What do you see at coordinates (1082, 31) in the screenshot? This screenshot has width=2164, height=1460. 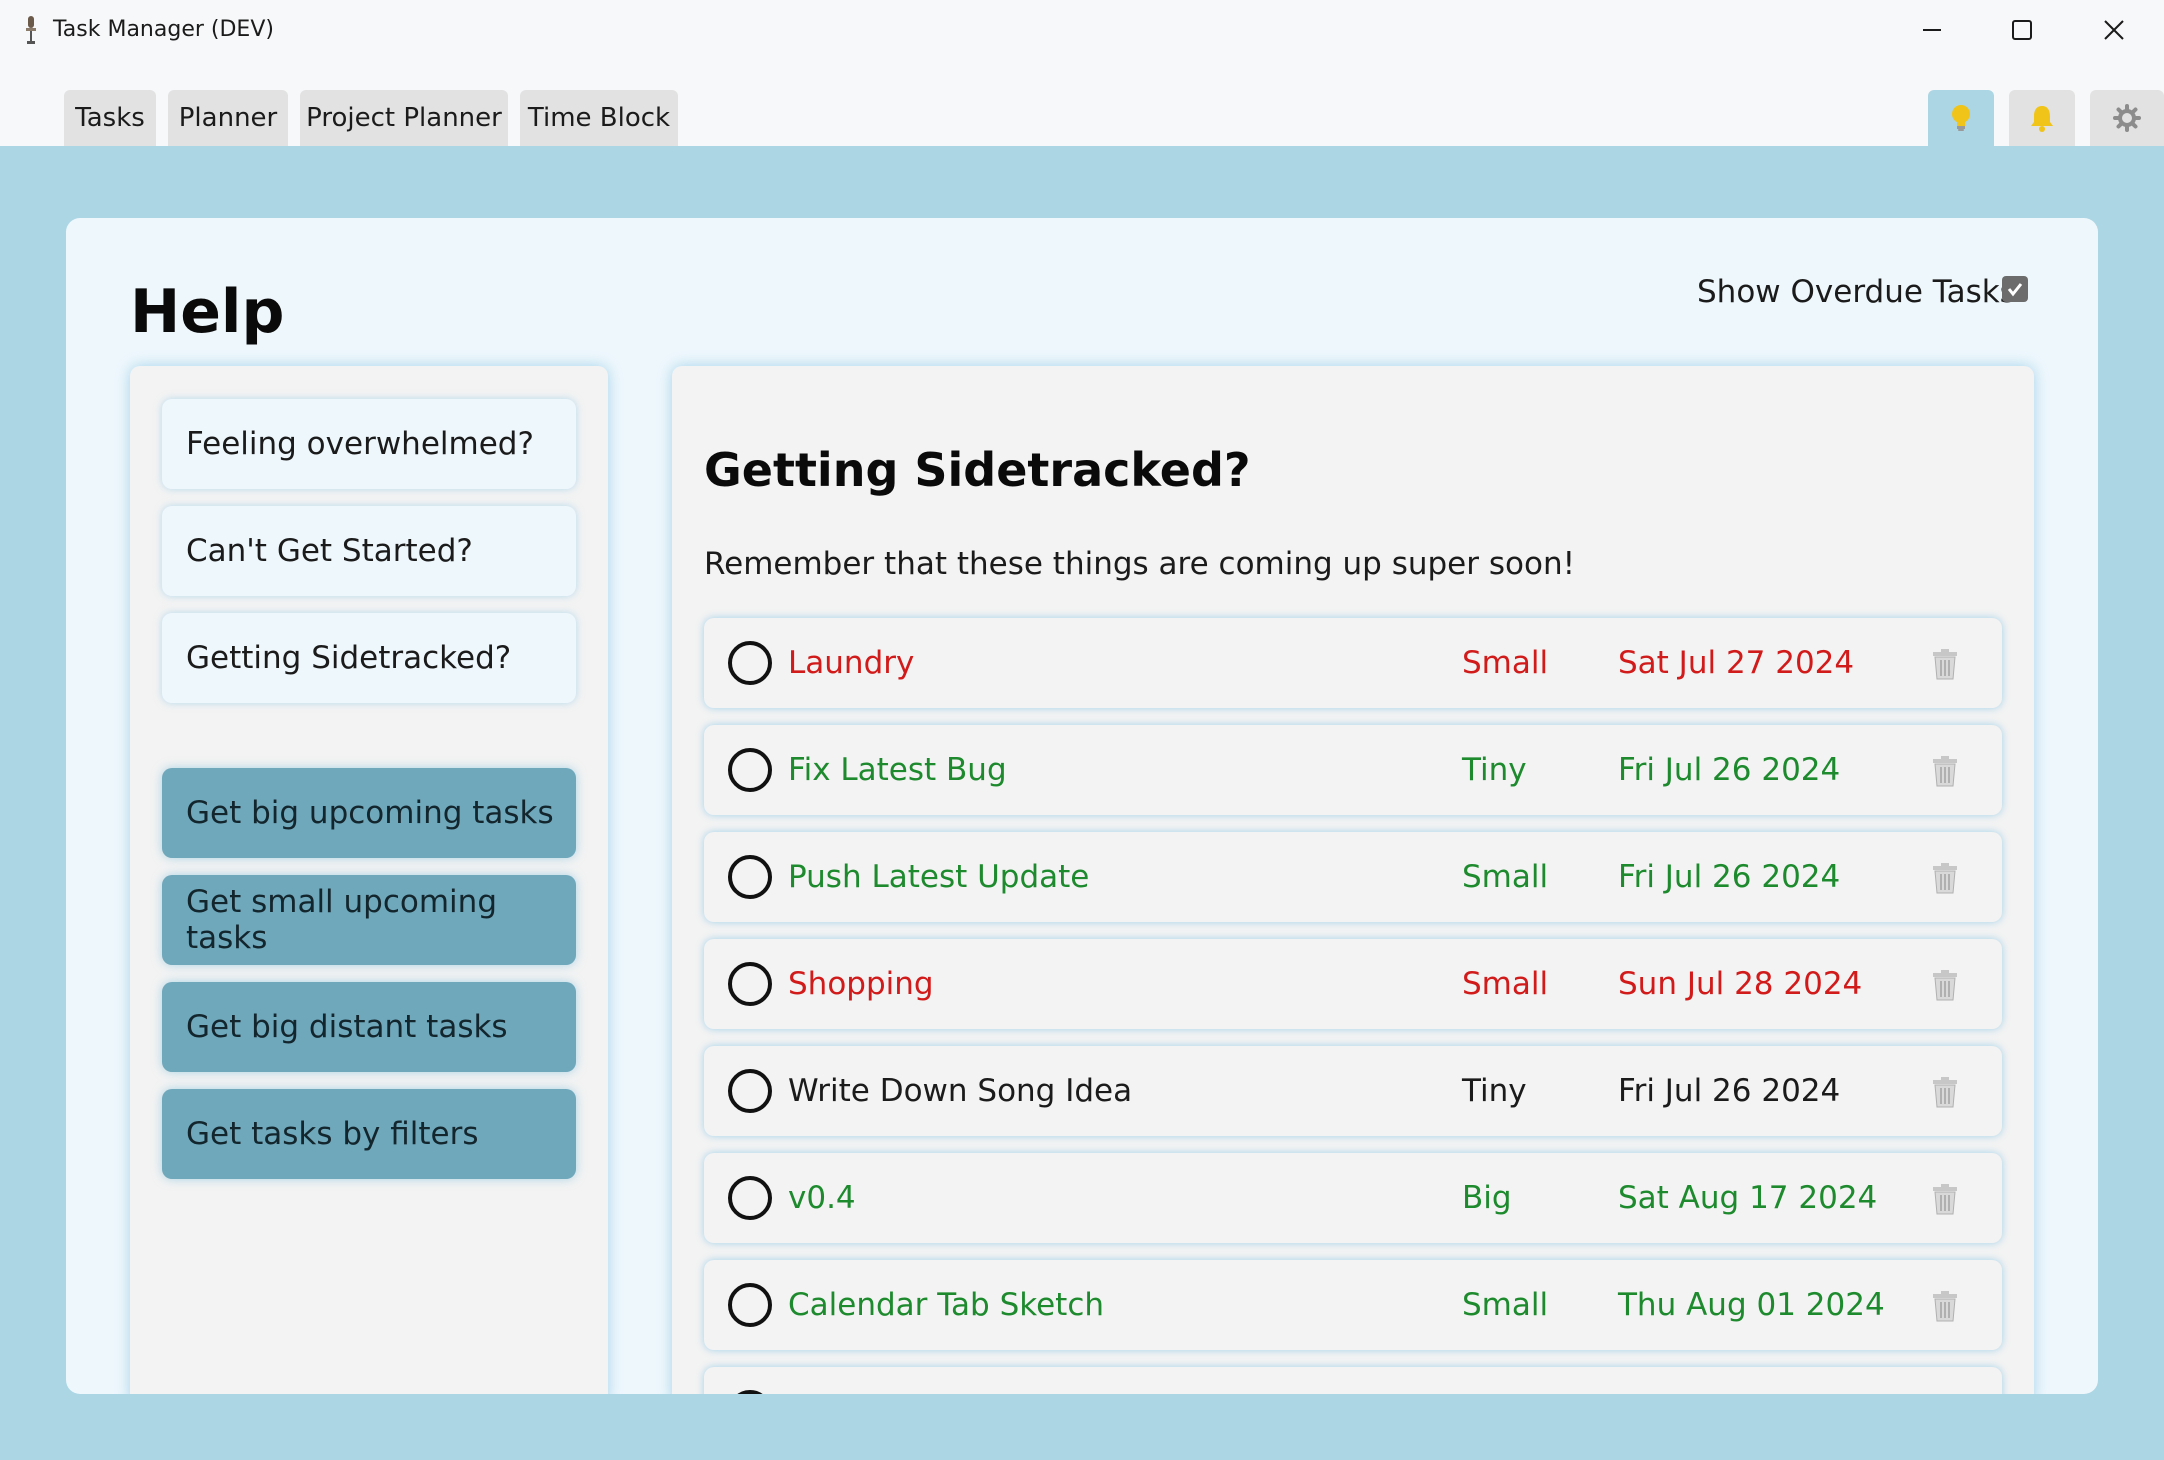 I see `title-bar: Task Manager (DEV)` at bounding box center [1082, 31].